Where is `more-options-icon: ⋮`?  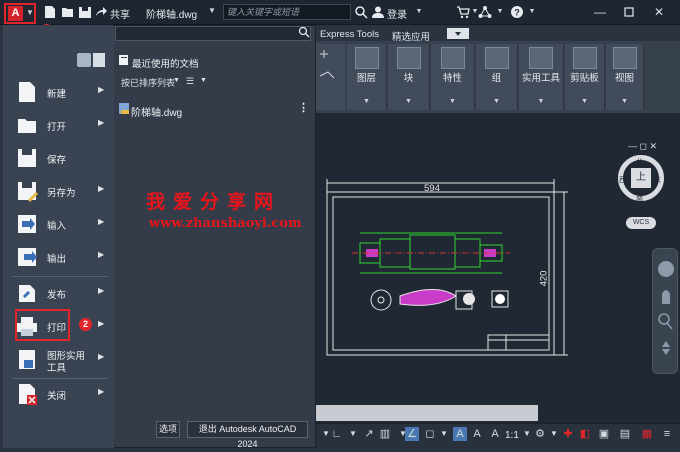 more-options-icon: ⋮ is located at coordinates (303, 107).